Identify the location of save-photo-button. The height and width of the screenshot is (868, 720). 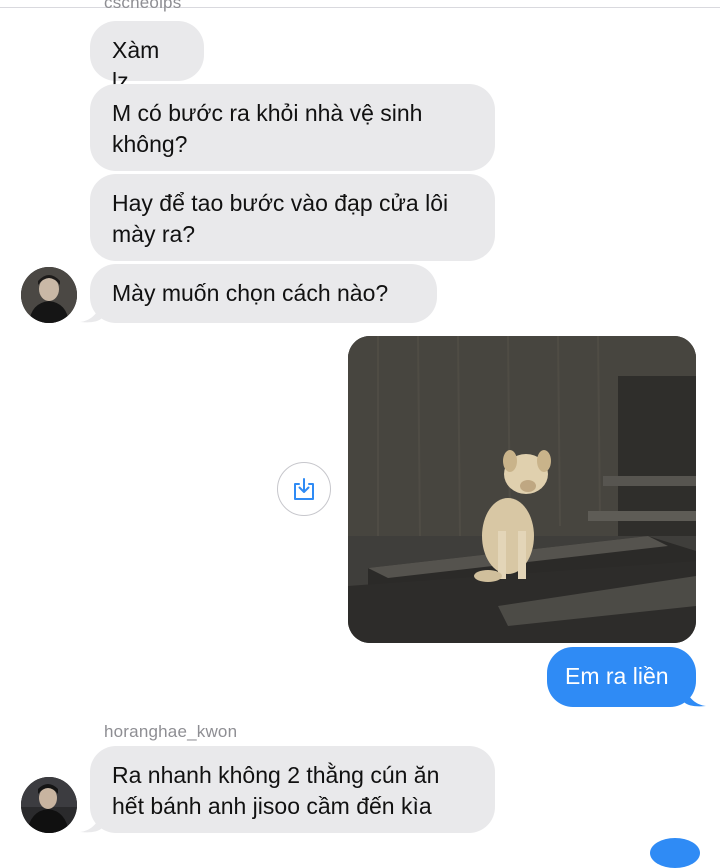
(304, 489).